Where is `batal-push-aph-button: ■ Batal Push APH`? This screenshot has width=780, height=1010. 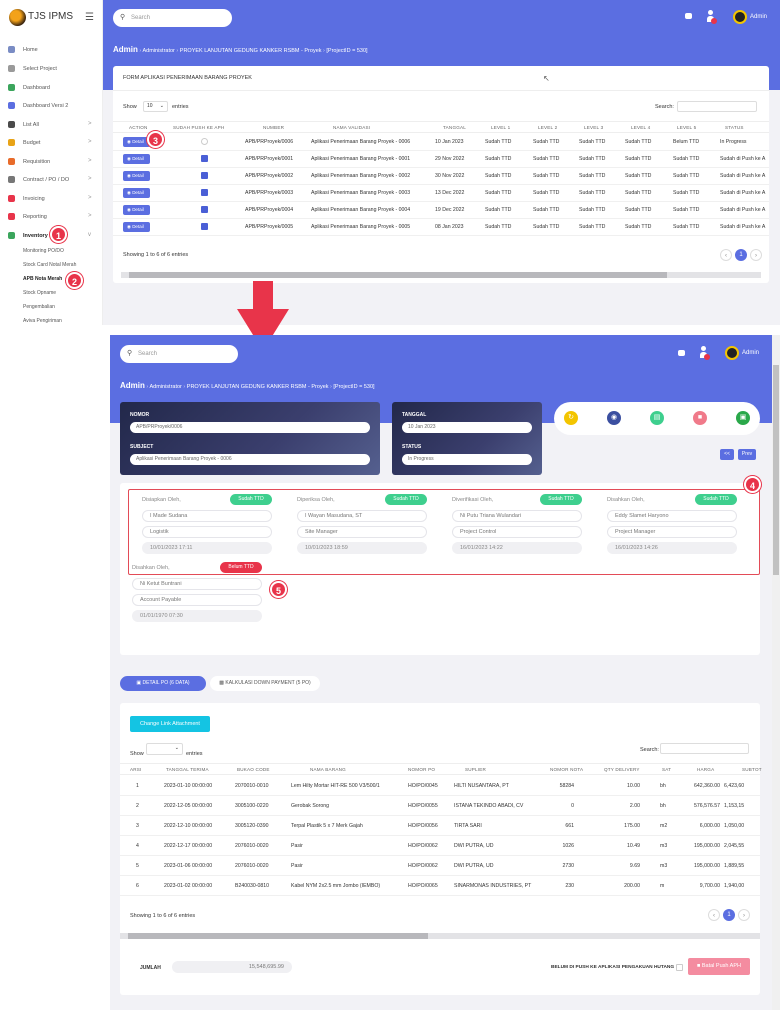 batal-push-aph-button: ■ Batal Push APH is located at coordinates (719, 966).